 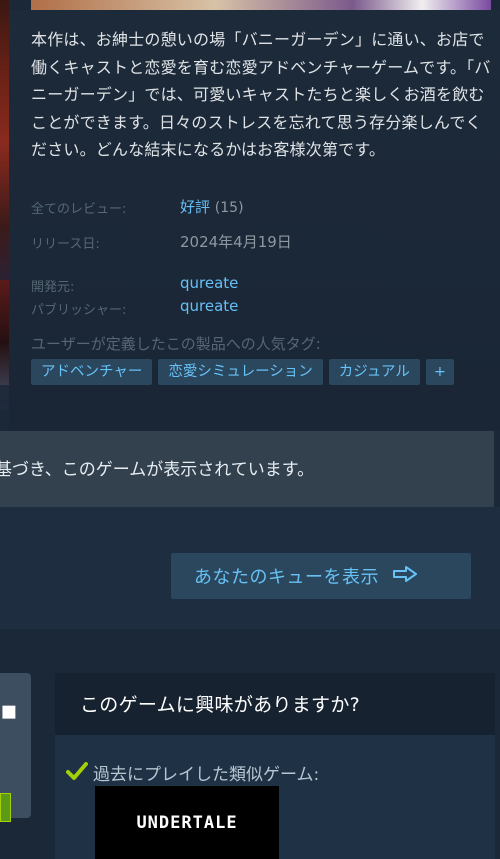 I want to click on reviews-label: 全てのレビュー:, so click(x=79, y=209).